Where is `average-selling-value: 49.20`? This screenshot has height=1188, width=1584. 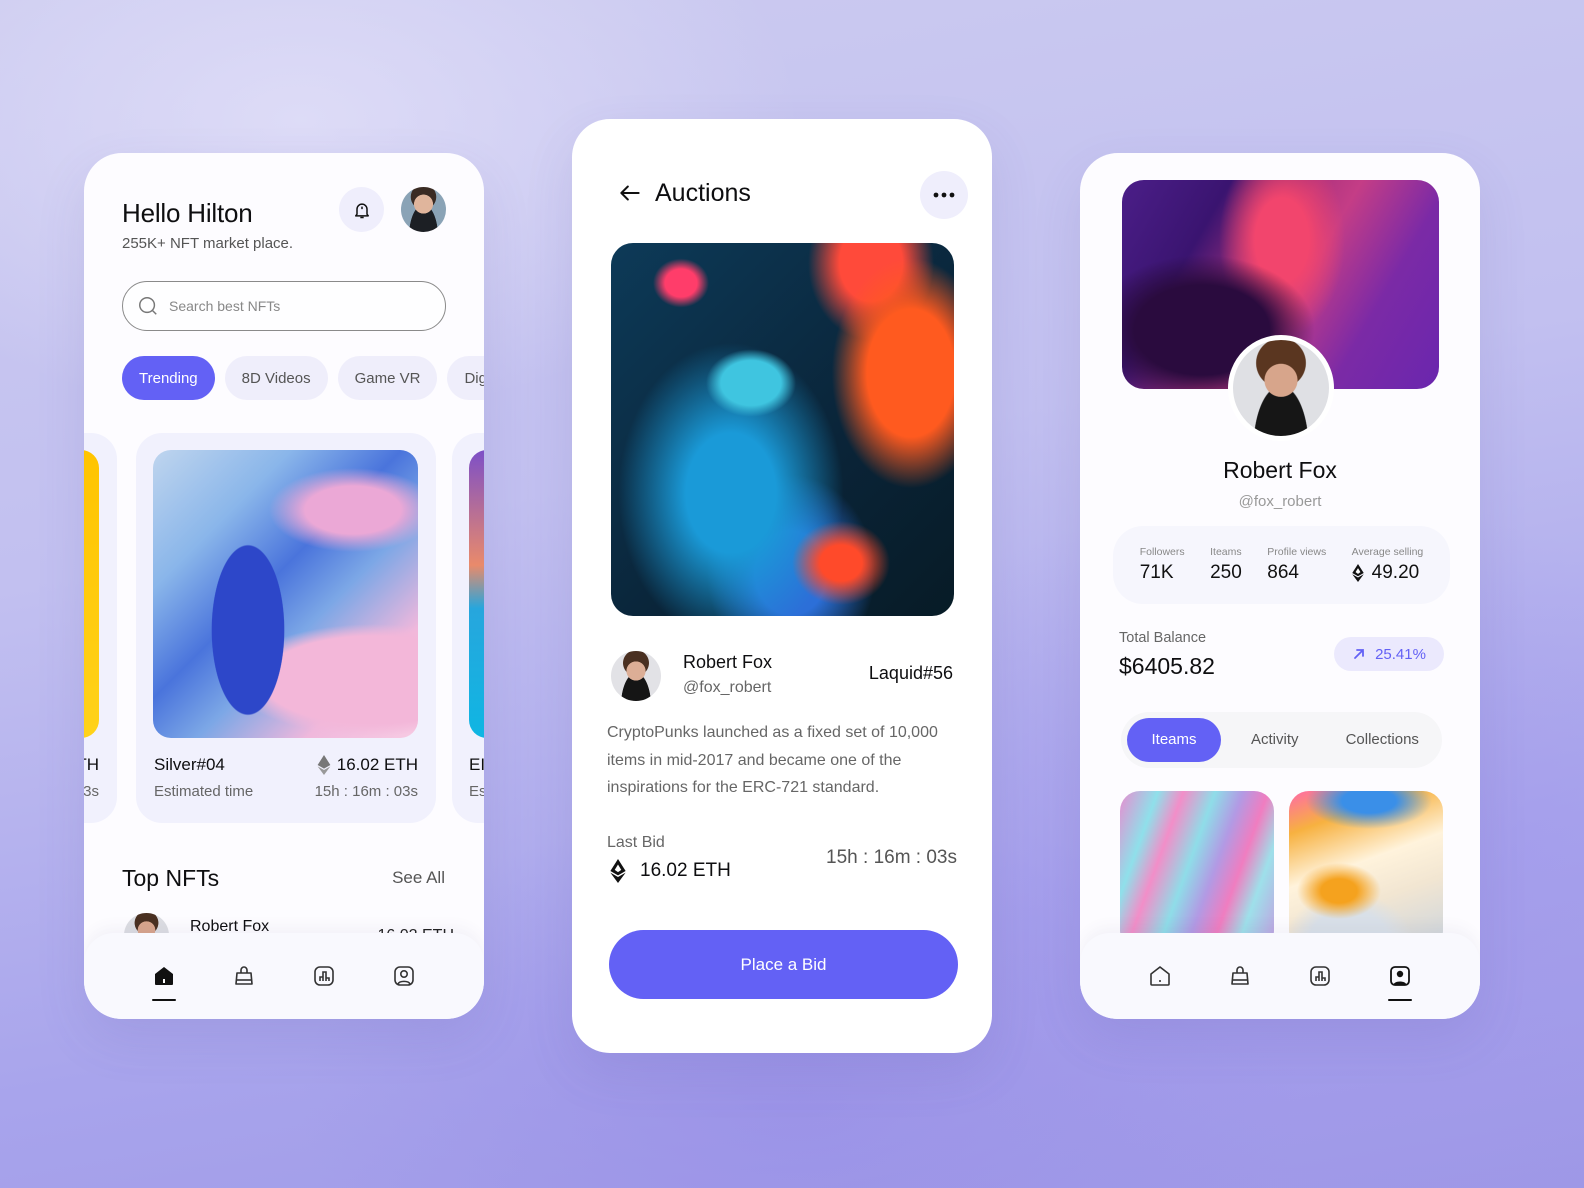
average-selling-value: 49.20 is located at coordinates (1395, 572).